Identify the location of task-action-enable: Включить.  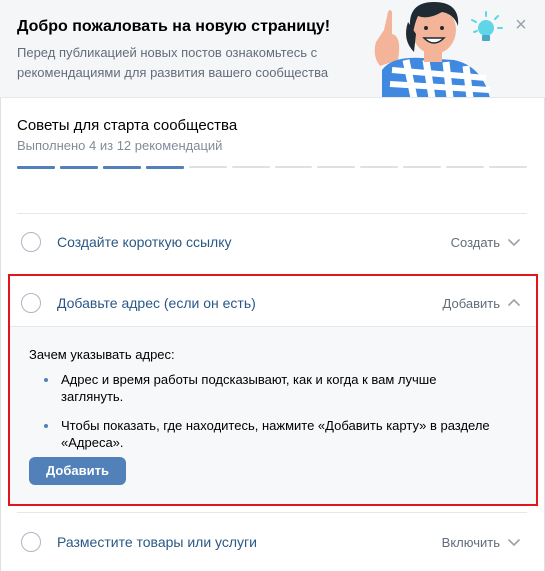
(471, 542).